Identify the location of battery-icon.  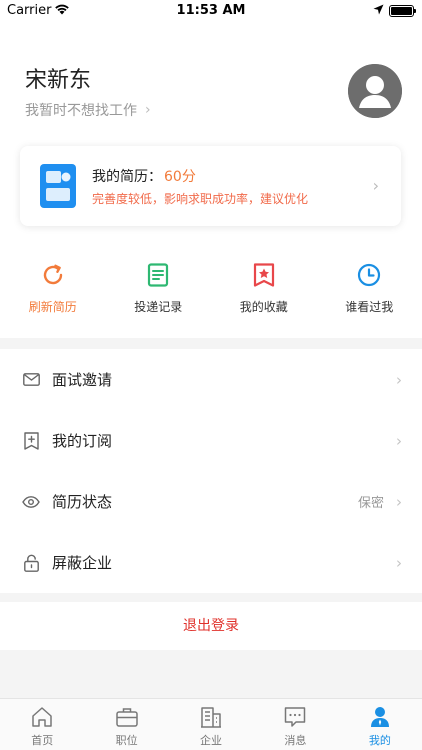
(402, 11).